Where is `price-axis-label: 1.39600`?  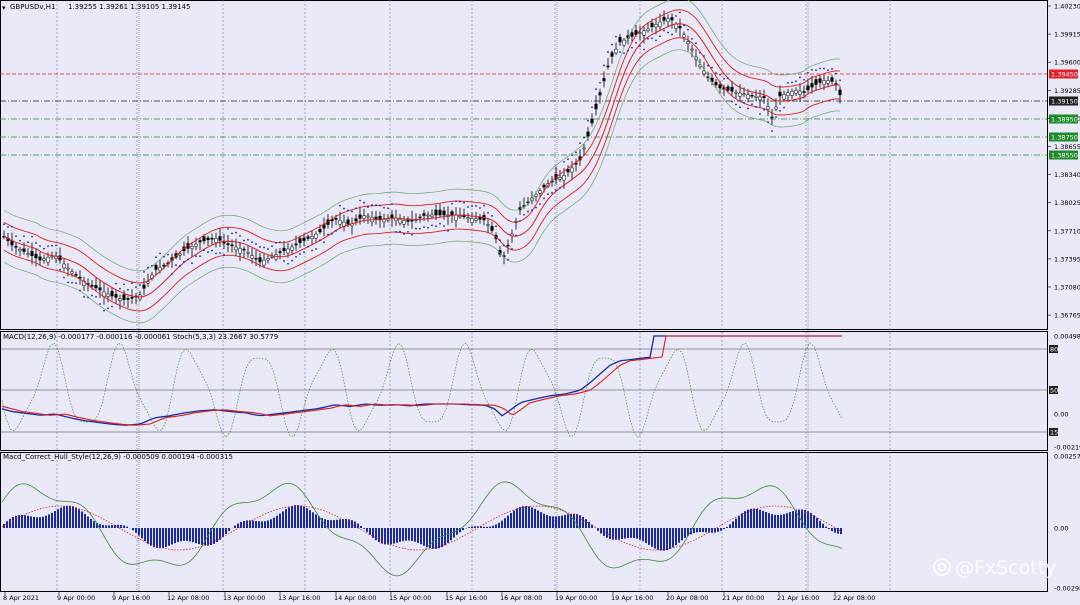 price-axis-label: 1.39600 is located at coordinates (1067, 63).